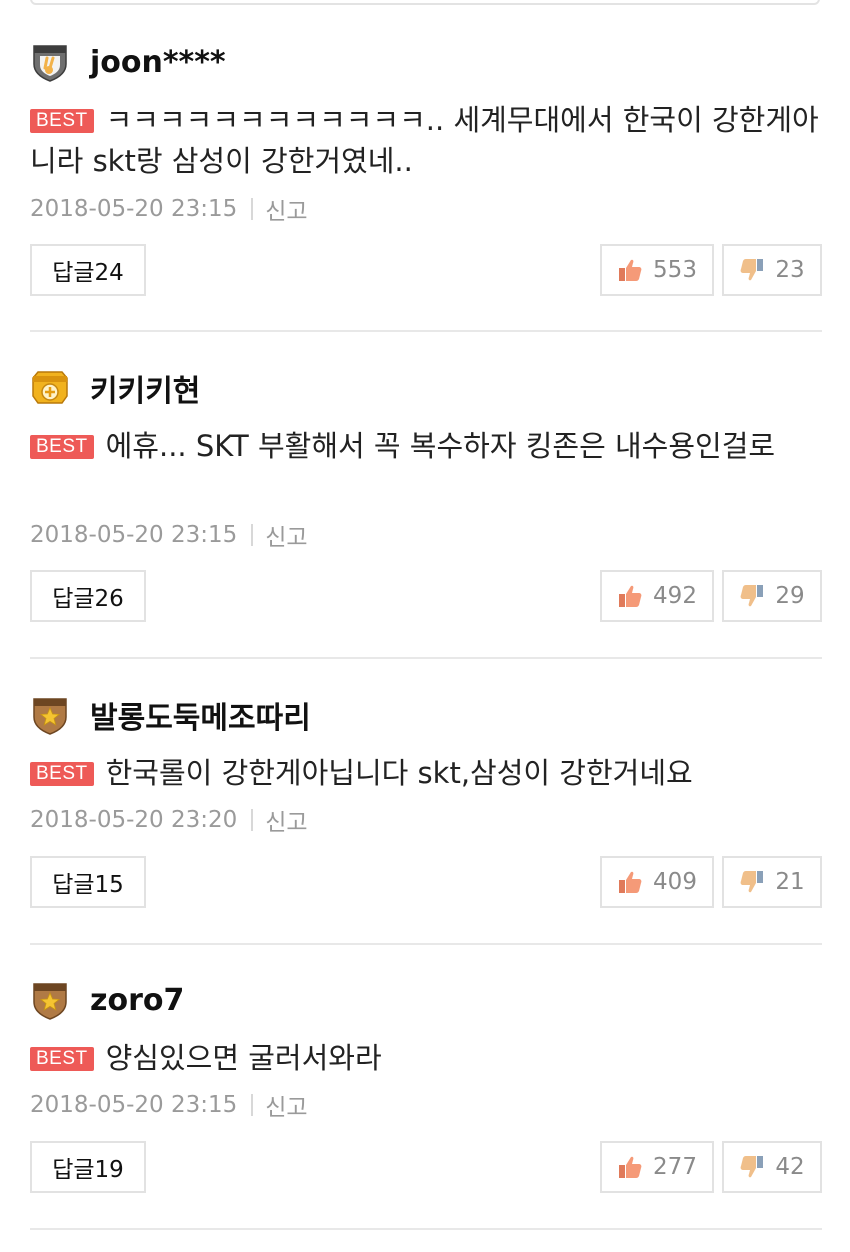 The width and height of the screenshot is (850, 1252). I want to click on reply-button: 답글19, so click(88, 1167).